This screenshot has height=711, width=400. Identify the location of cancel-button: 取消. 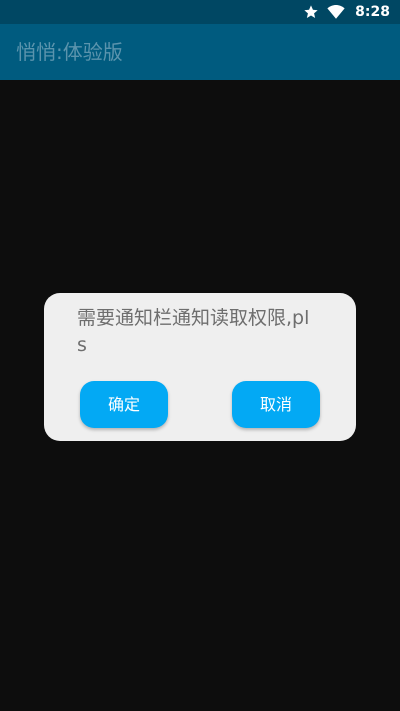
(276, 404).